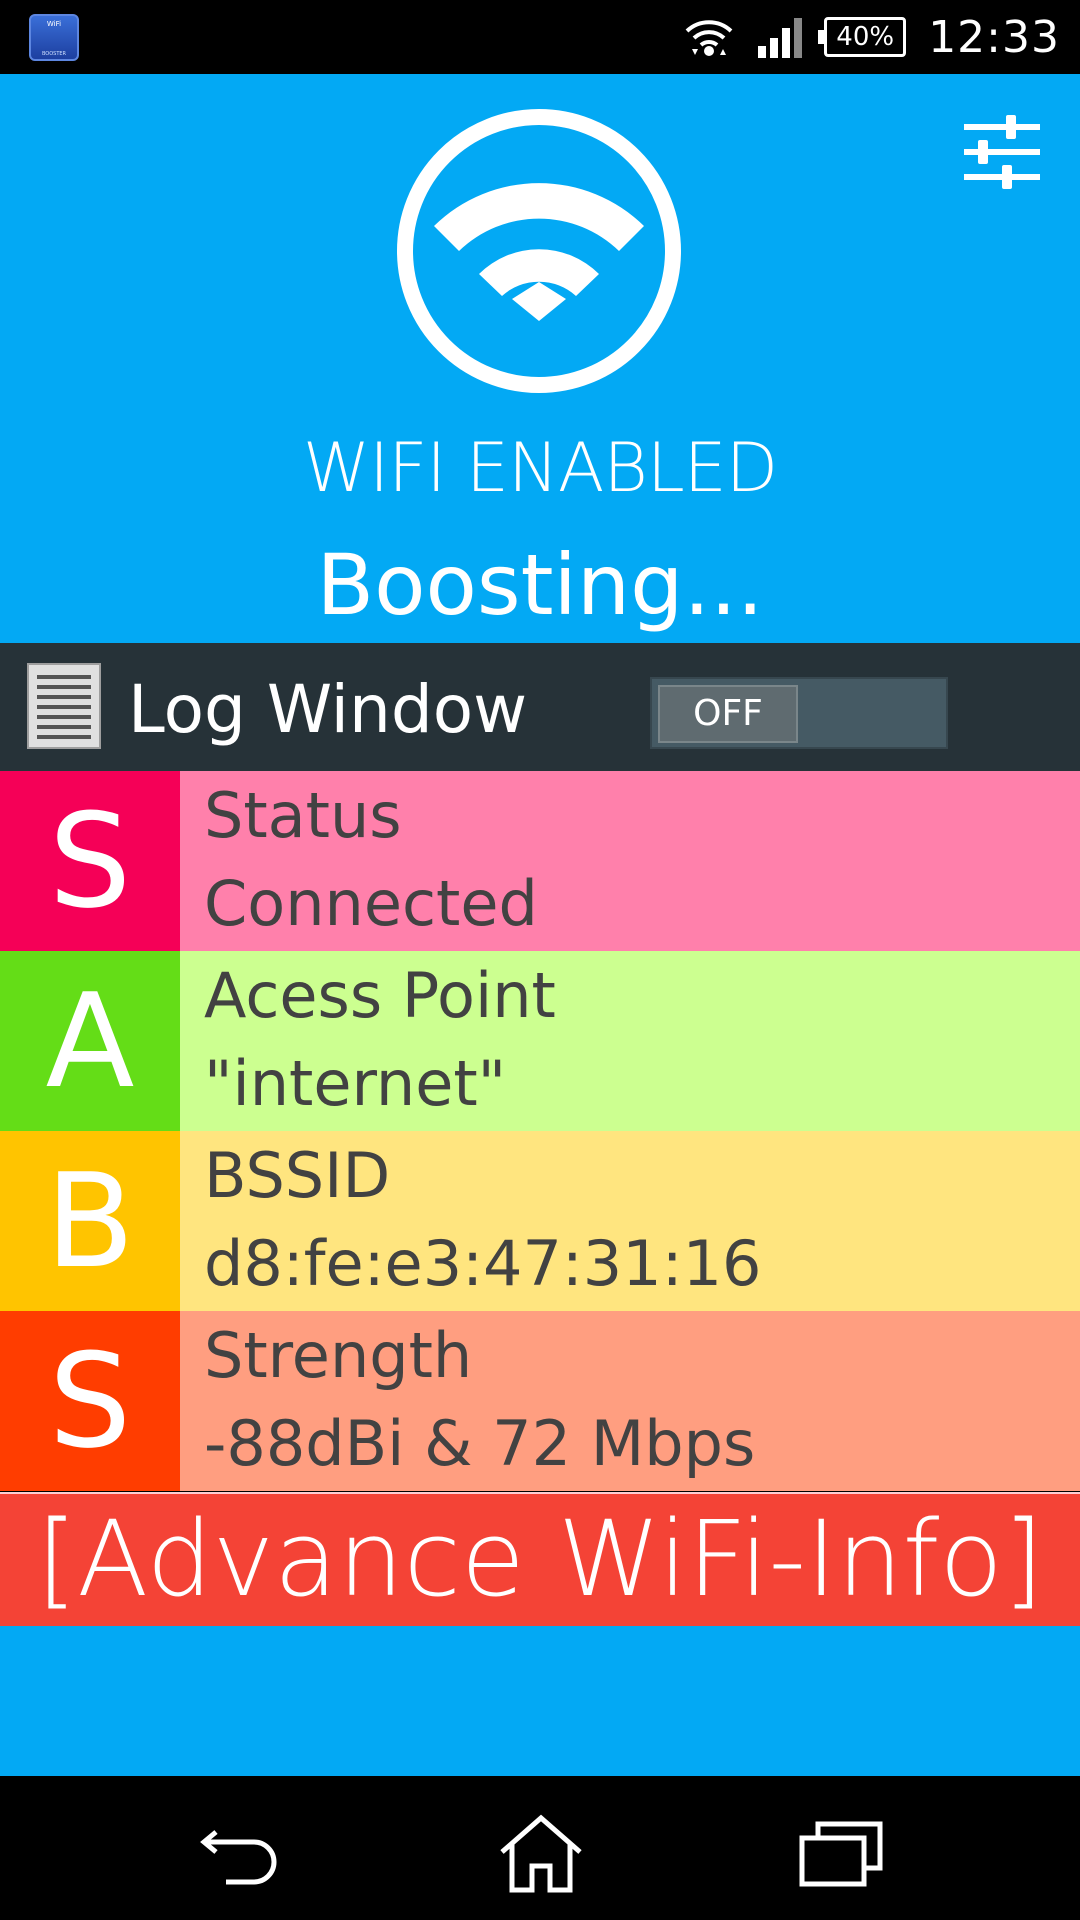 The image size is (1080, 1920). Describe the element at coordinates (54, 24) in the screenshot. I see `app-icon-label-top: WiFi` at that location.